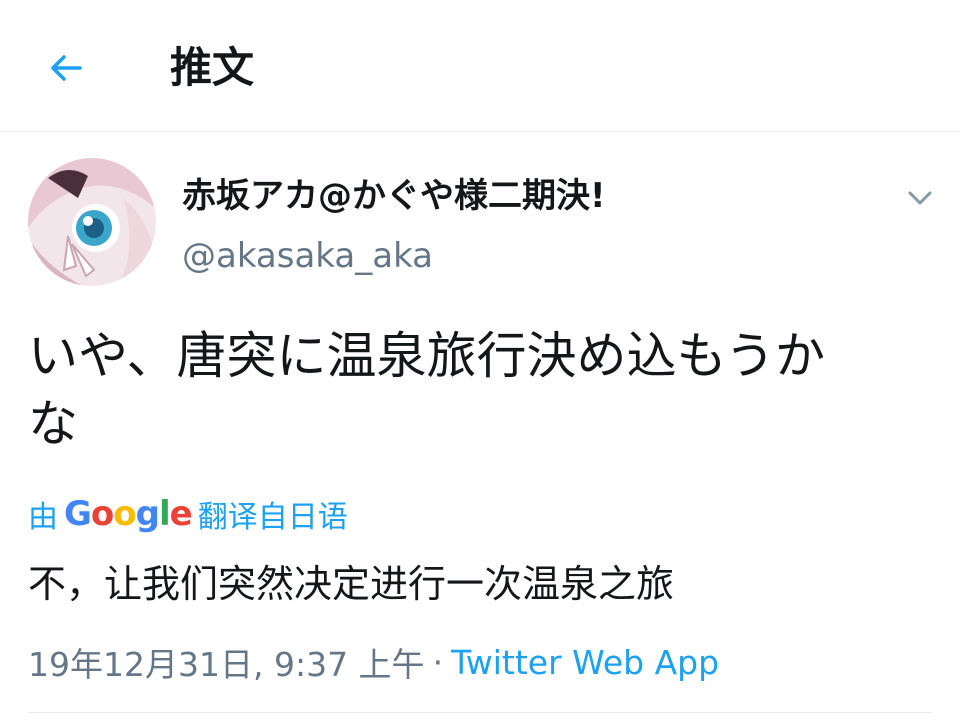 The width and height of the screenshot is (960, 726). I want to click on author-display-name: 赤坂アカ@かぐや様二期決!, so click(394, 196).